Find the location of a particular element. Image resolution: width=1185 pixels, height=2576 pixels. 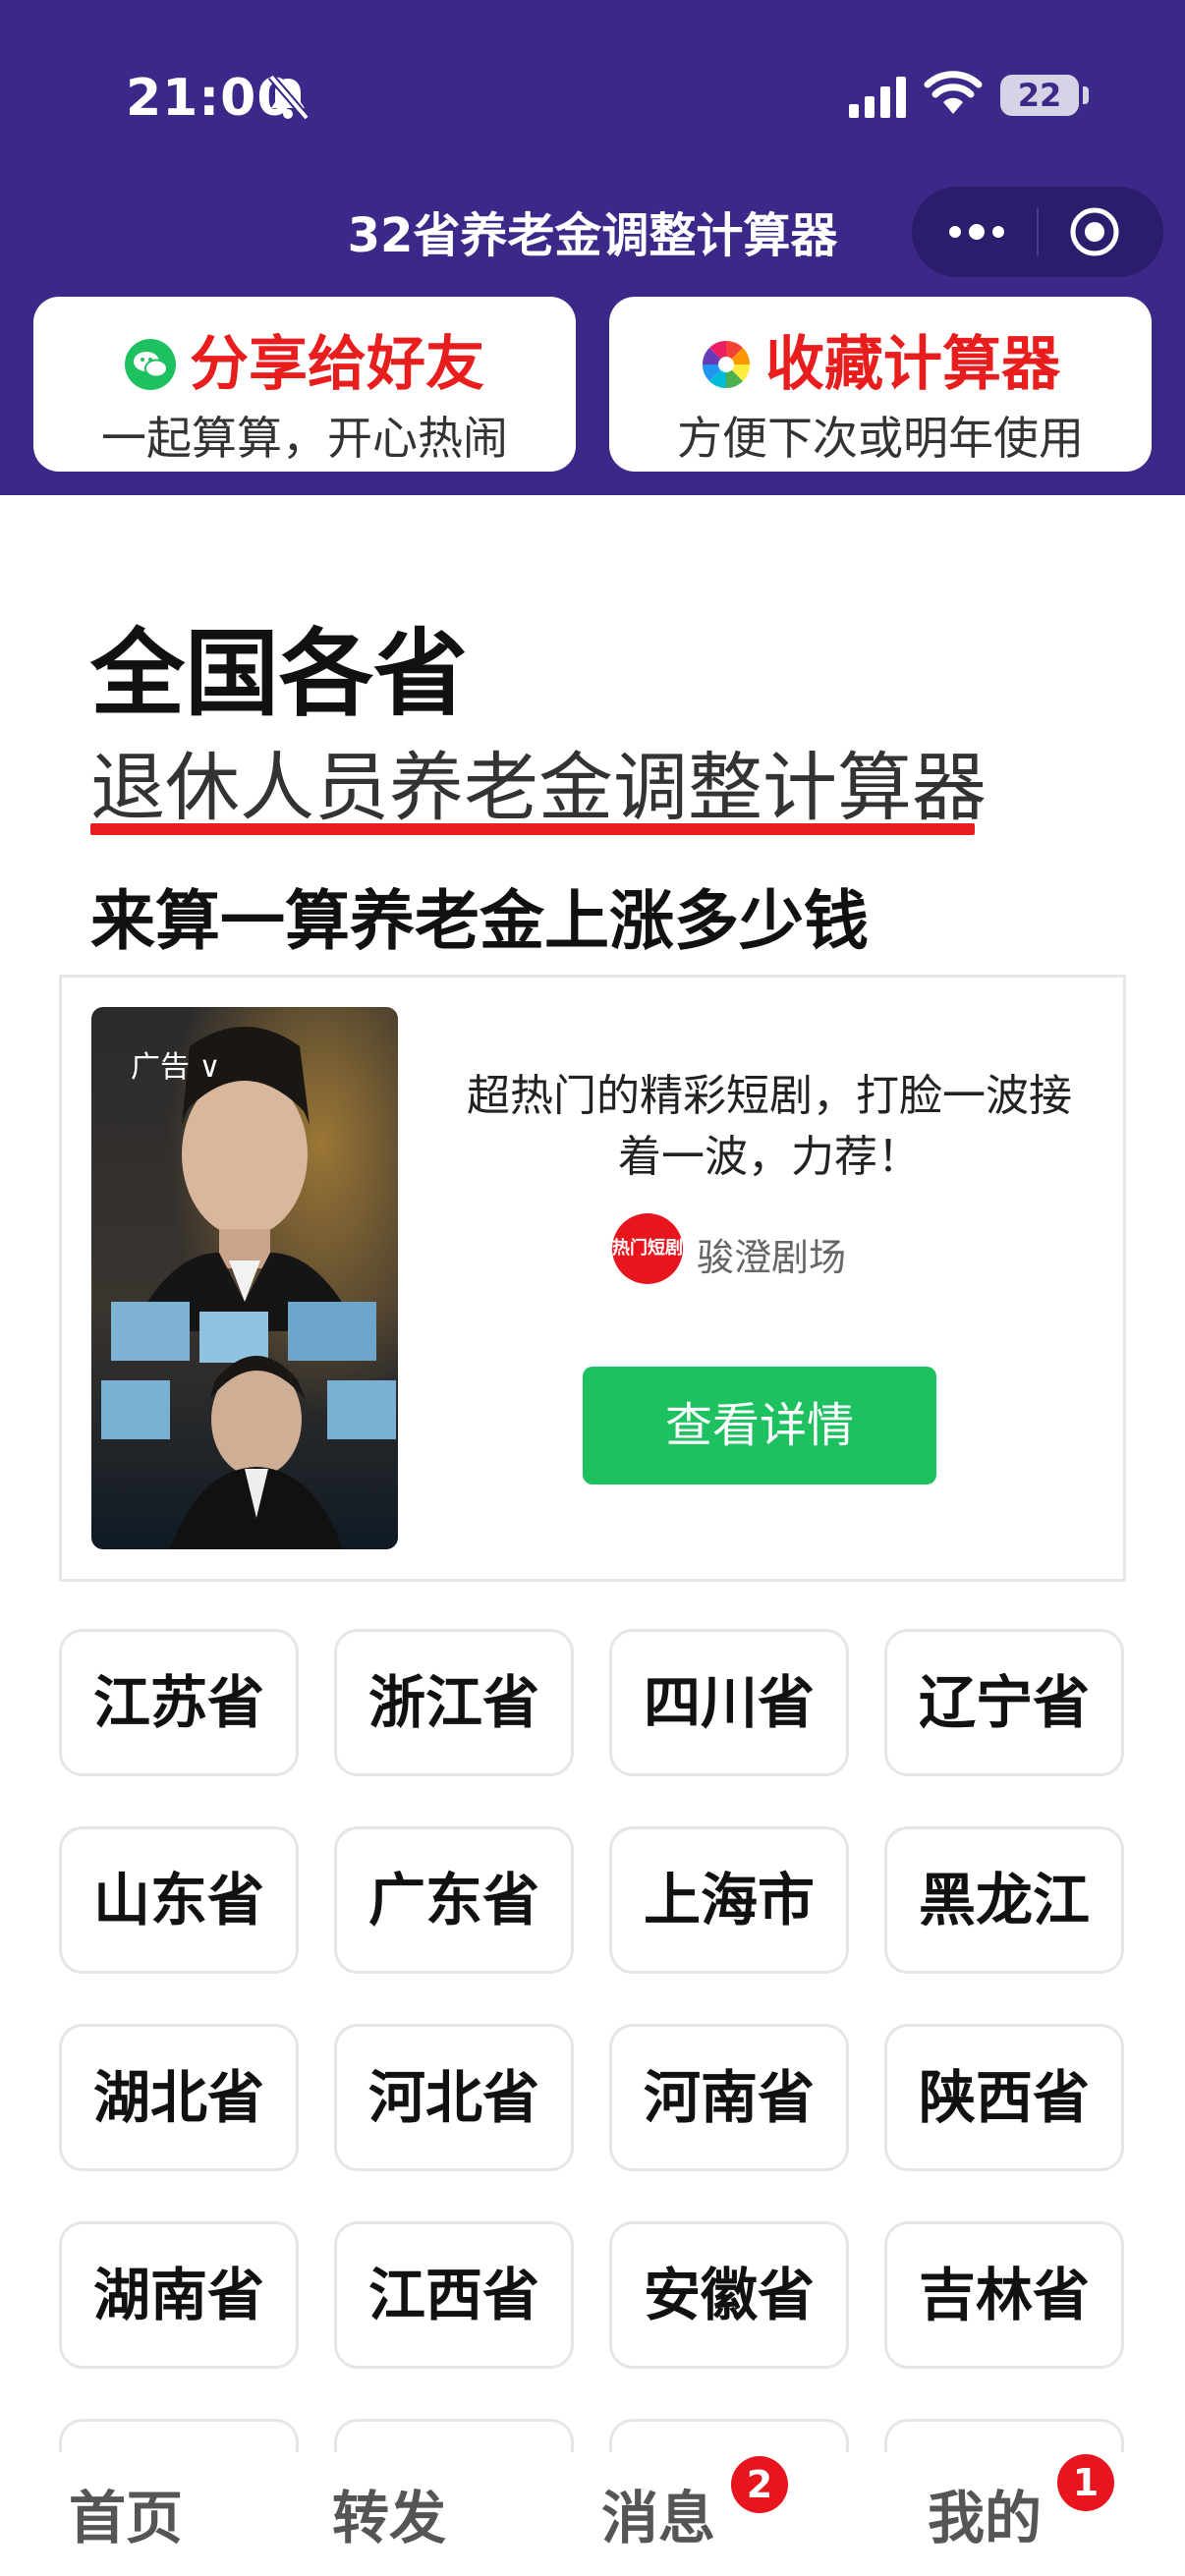

share-subtitle: 一起算算，开心热闹 is located at coordinates (305, 438).